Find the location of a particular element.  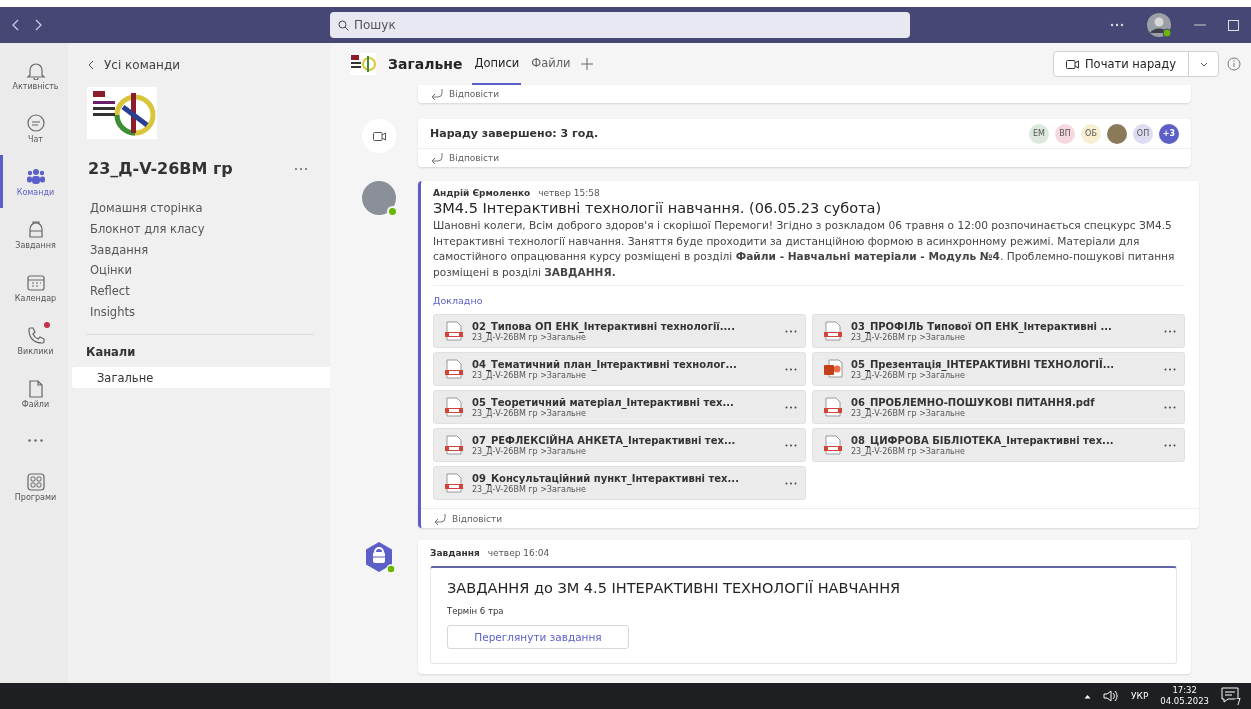

forward-icon is located at coordinates (38, 25).